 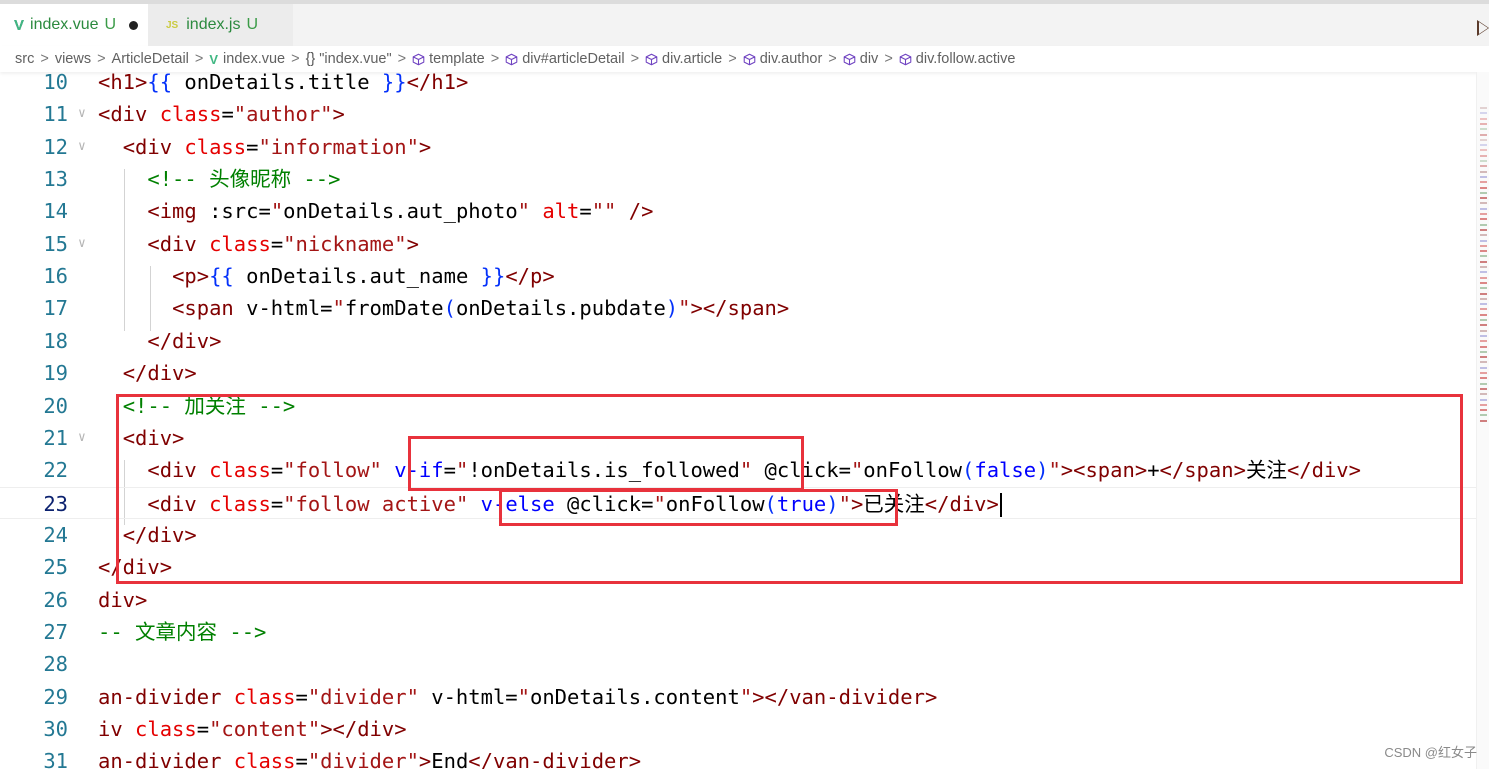 I want to click on code-token: }}, so click(x=493, y=276).